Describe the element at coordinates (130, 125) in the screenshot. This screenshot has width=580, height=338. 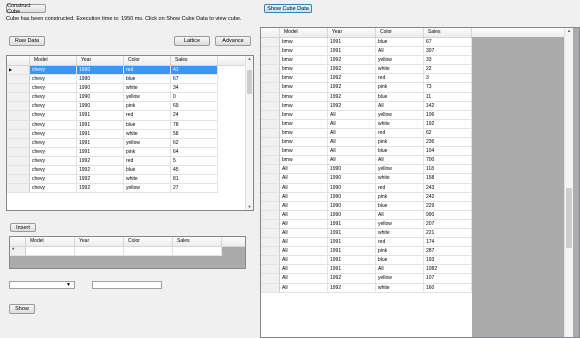
I see `table-row: chevy 1991 blue 78` at that location.